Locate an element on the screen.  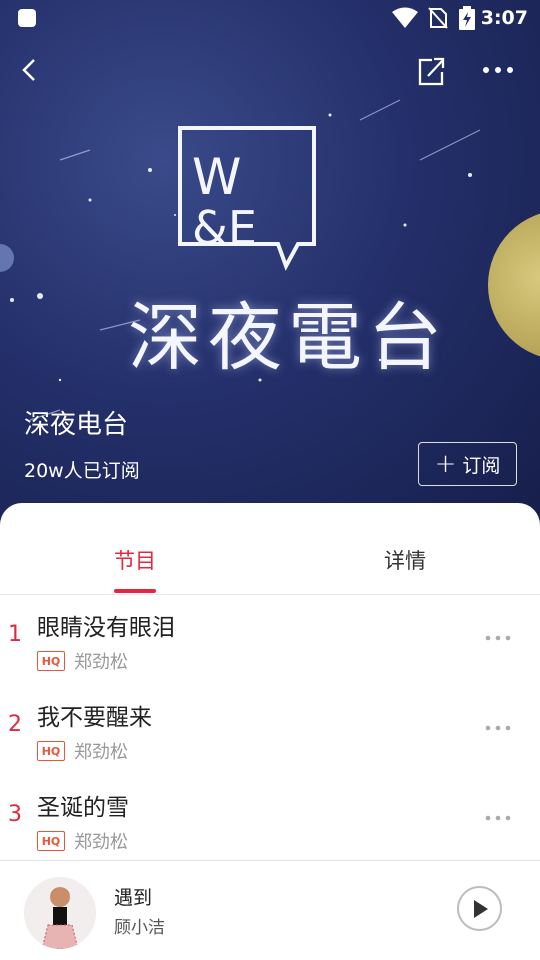
tab-bar: 节目 详情 is located at coordinates (270, 549).